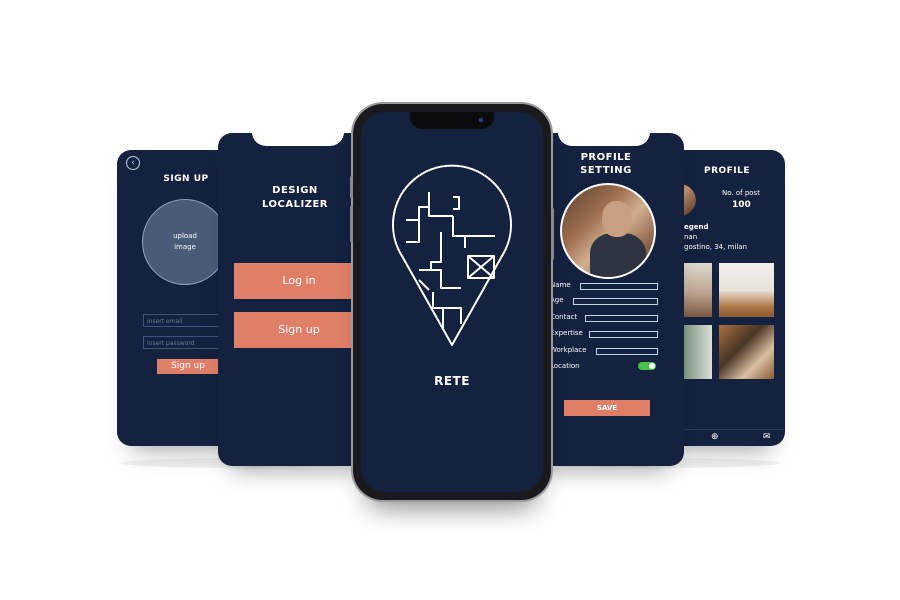 The height and width of the screenshot is (600, 900). Describe the element at coordinates (185, 236) in the screenshot. I see `upload-label-line1: upload` at that location.